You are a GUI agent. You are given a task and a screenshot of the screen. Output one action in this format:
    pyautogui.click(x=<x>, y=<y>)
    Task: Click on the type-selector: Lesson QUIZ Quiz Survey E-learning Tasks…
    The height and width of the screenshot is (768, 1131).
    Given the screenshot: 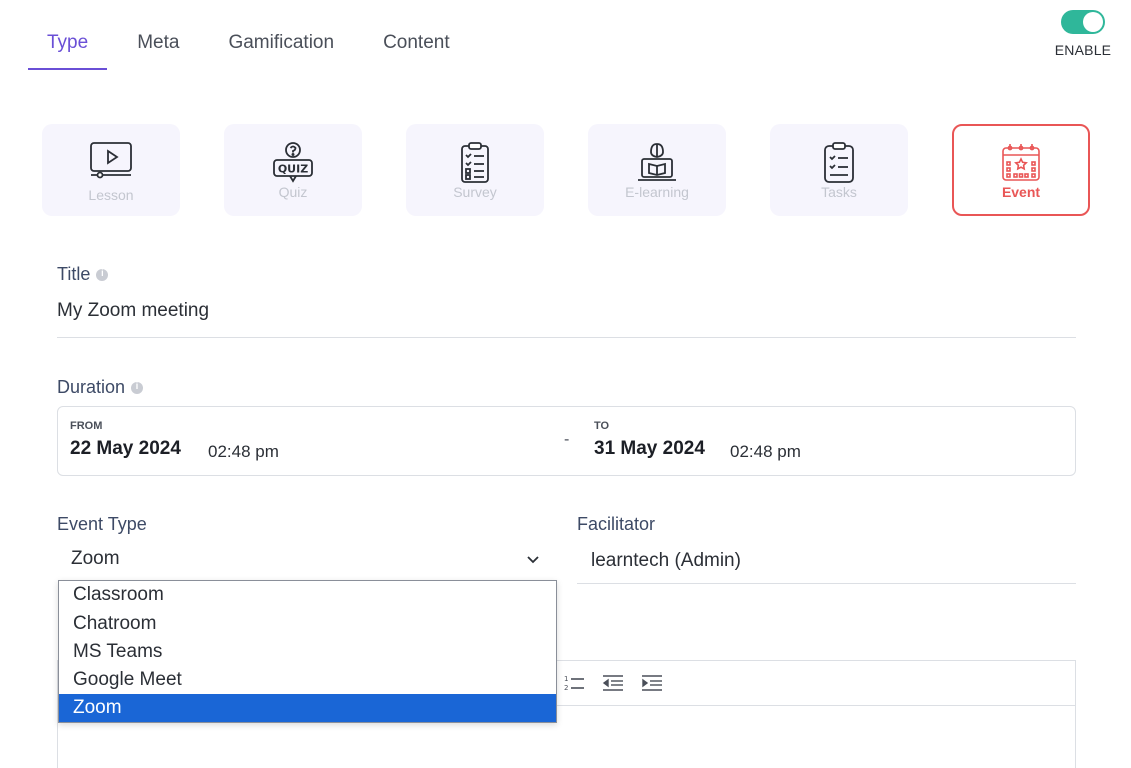 What is the action you would take?
    pyautogui.click(x=566, y=170)
    